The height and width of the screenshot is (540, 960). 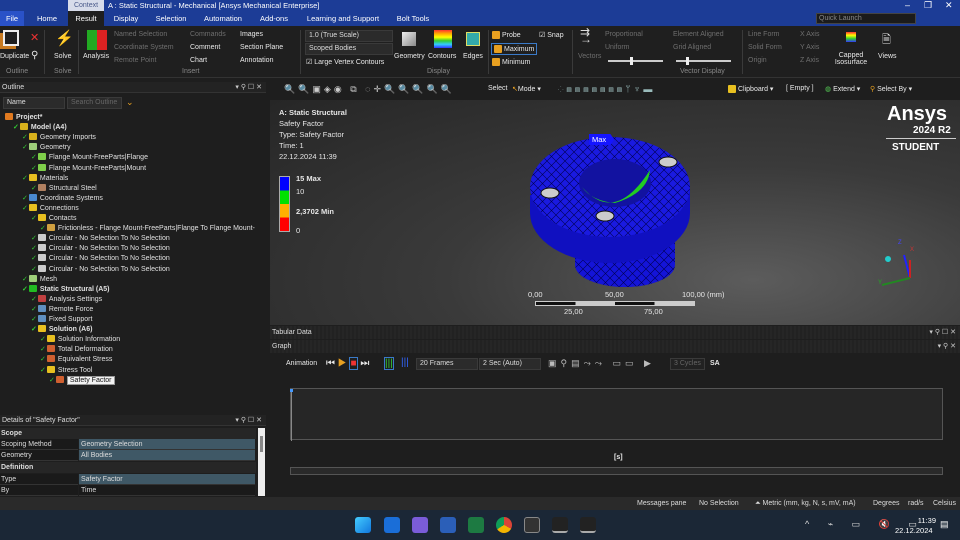 I want to click on first-frame-icon: ⏮, so click(x=330, y=363).